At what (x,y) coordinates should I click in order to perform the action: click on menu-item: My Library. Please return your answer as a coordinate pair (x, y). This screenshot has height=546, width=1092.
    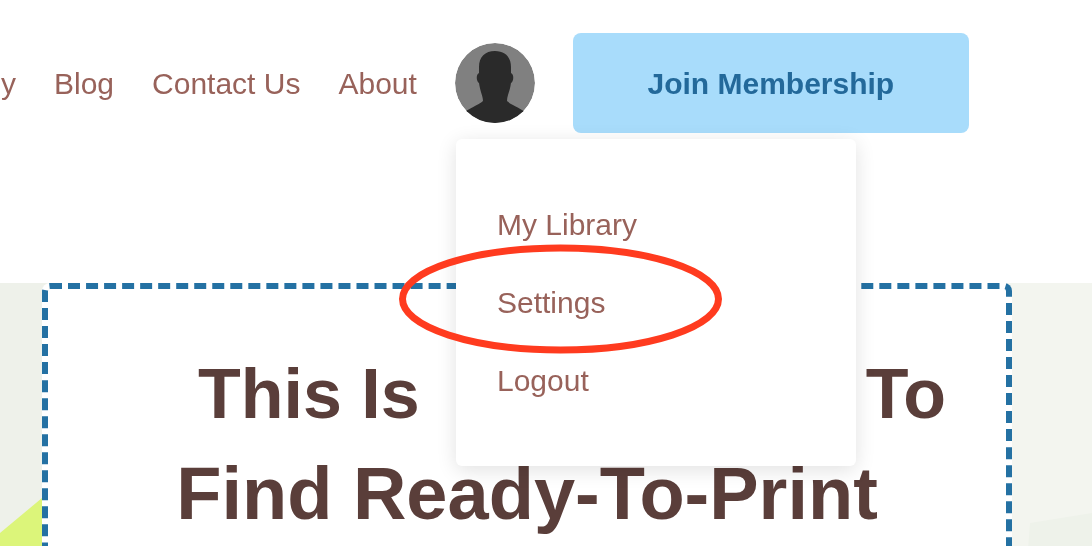
    Looking at the image, I should click on (567, 224).